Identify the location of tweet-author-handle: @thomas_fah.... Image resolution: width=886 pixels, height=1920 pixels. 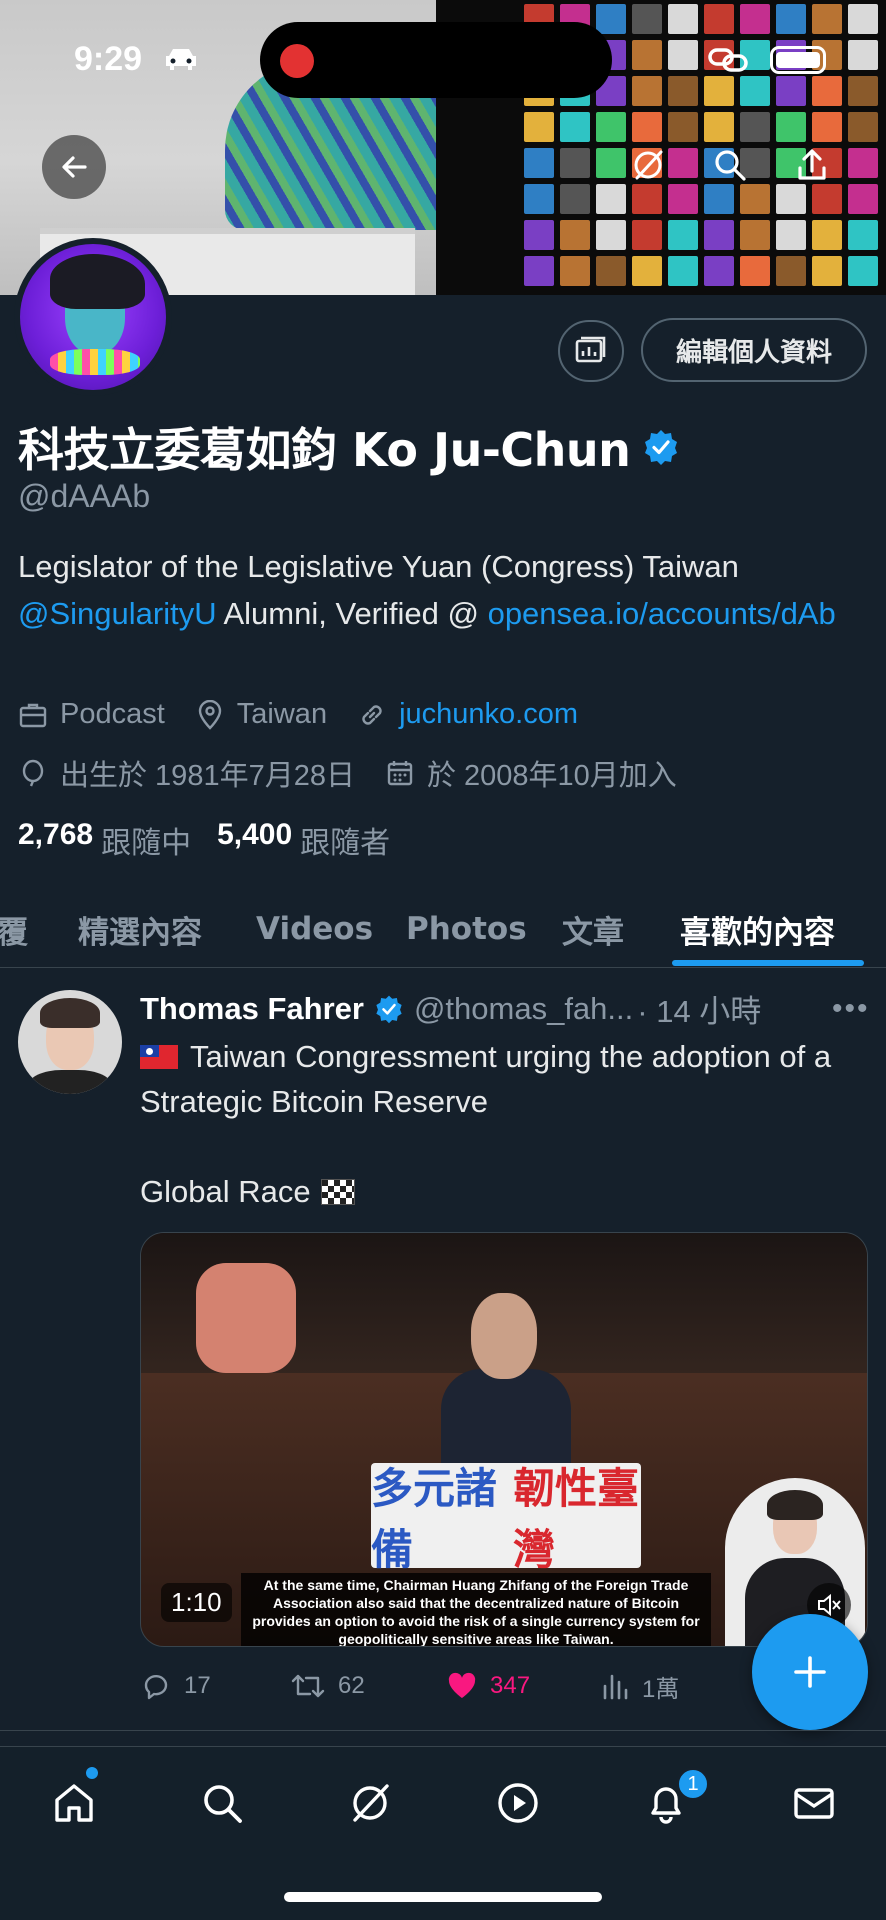
(523, 1009).